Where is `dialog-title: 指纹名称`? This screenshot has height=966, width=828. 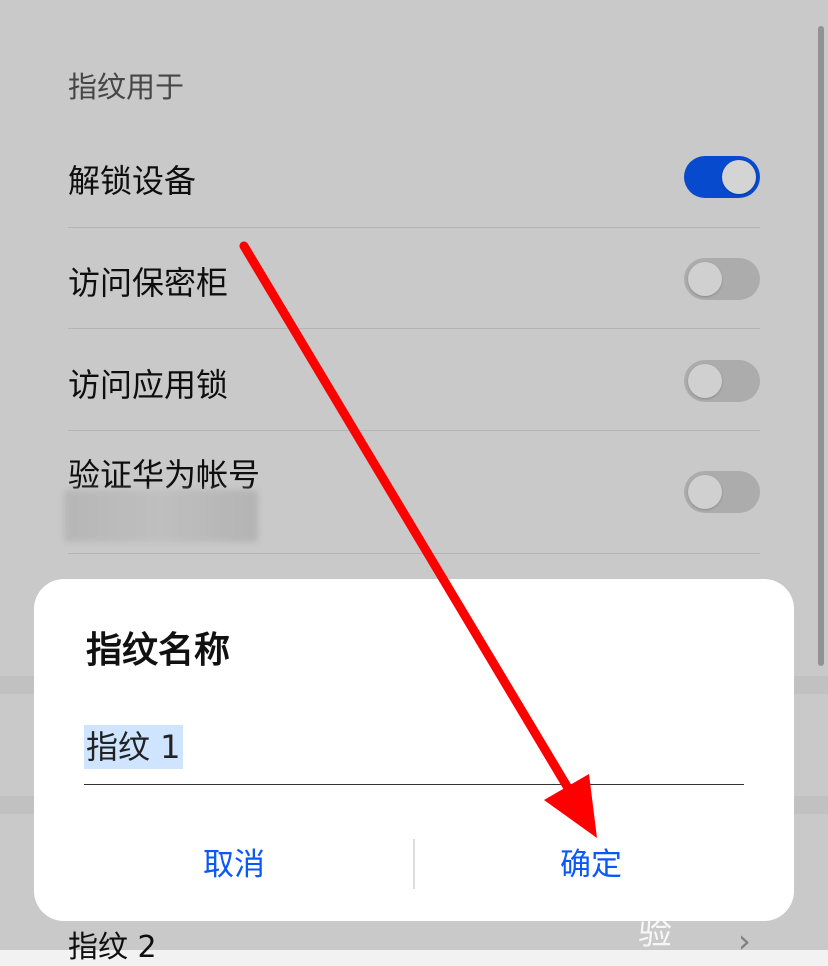 dialog-title: 指纹名称 is located at coordinates (158, 650).